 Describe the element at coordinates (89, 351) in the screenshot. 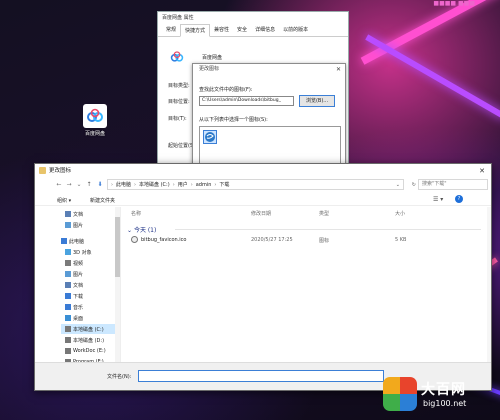

I see `sidebar-item-label: WorkDoc (E:)` at that location.